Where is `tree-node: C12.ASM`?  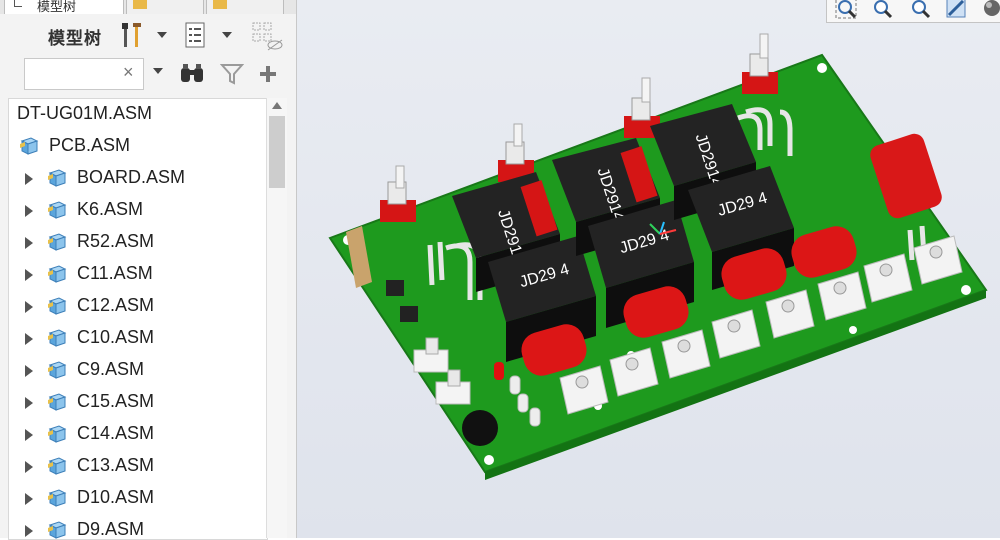 tree-node: C12.ASM is located at coordinates (138, 307).